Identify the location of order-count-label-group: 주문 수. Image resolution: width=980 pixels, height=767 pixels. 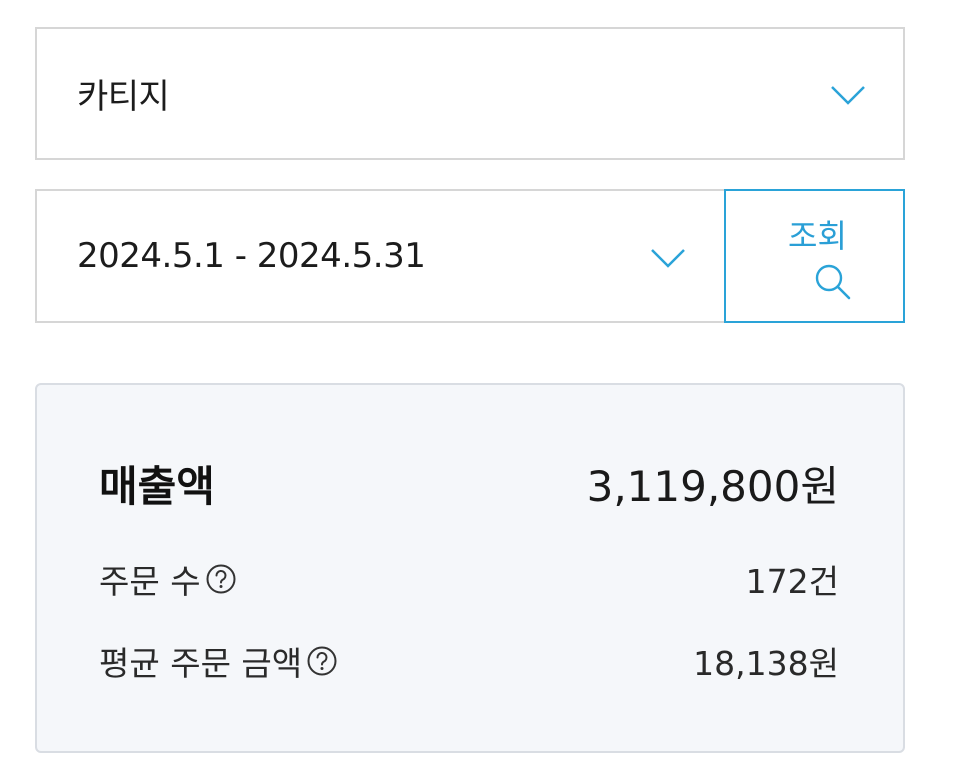
(168, 579).